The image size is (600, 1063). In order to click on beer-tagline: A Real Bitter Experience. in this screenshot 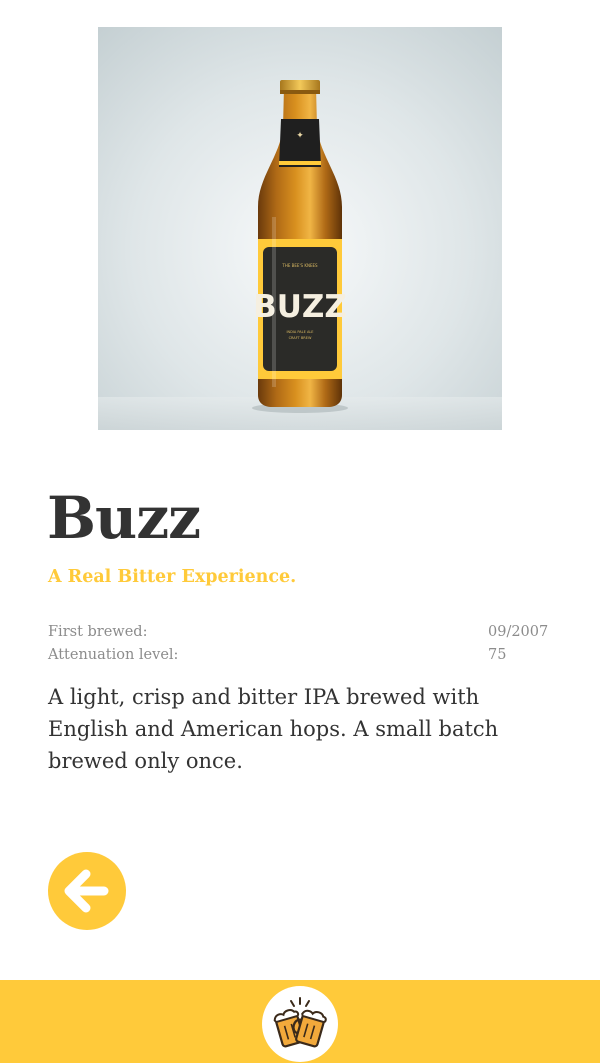, I will do `click(172, 577)`.